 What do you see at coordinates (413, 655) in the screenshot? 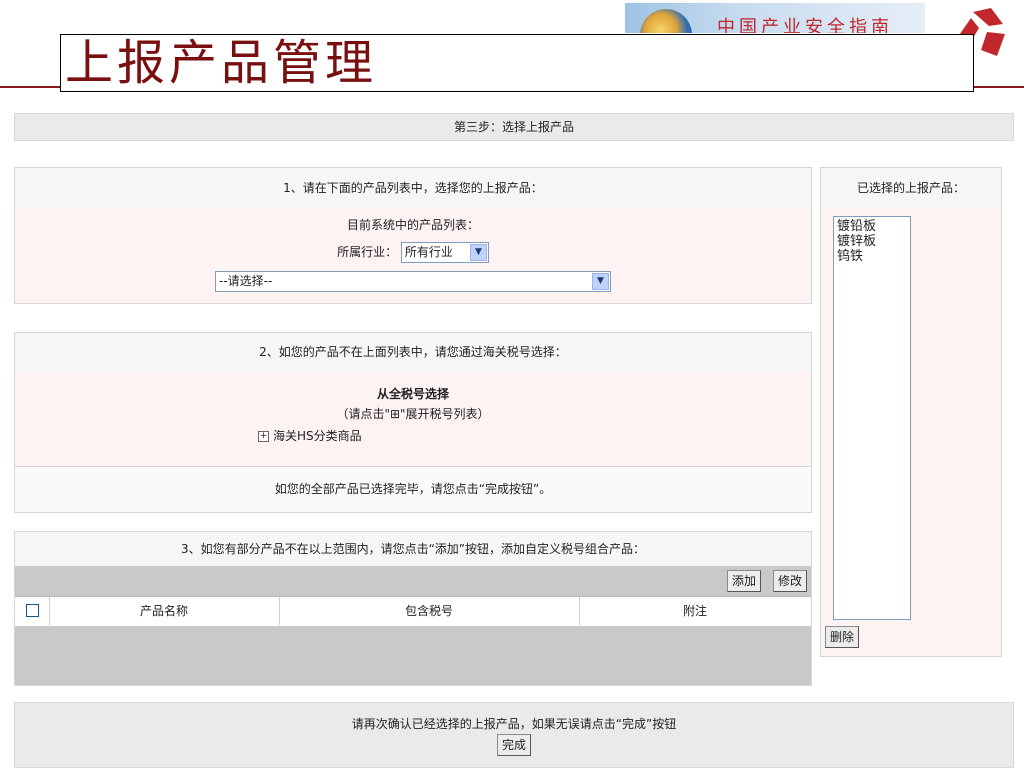
I see `table-body-empty` at bounding box center [413, 655].